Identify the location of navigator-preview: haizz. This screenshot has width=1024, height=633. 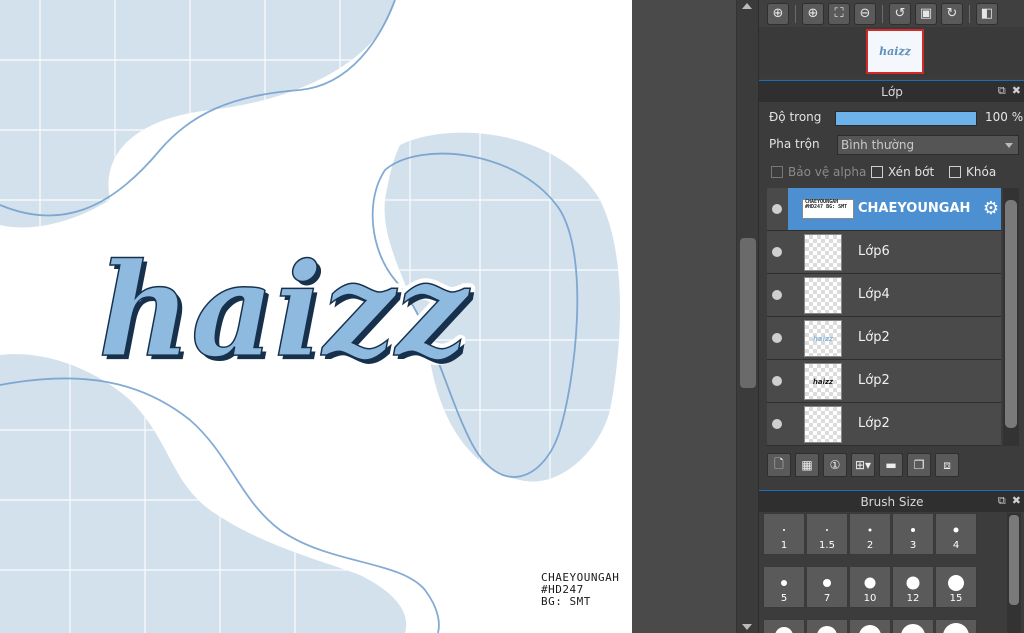
(891, 52).